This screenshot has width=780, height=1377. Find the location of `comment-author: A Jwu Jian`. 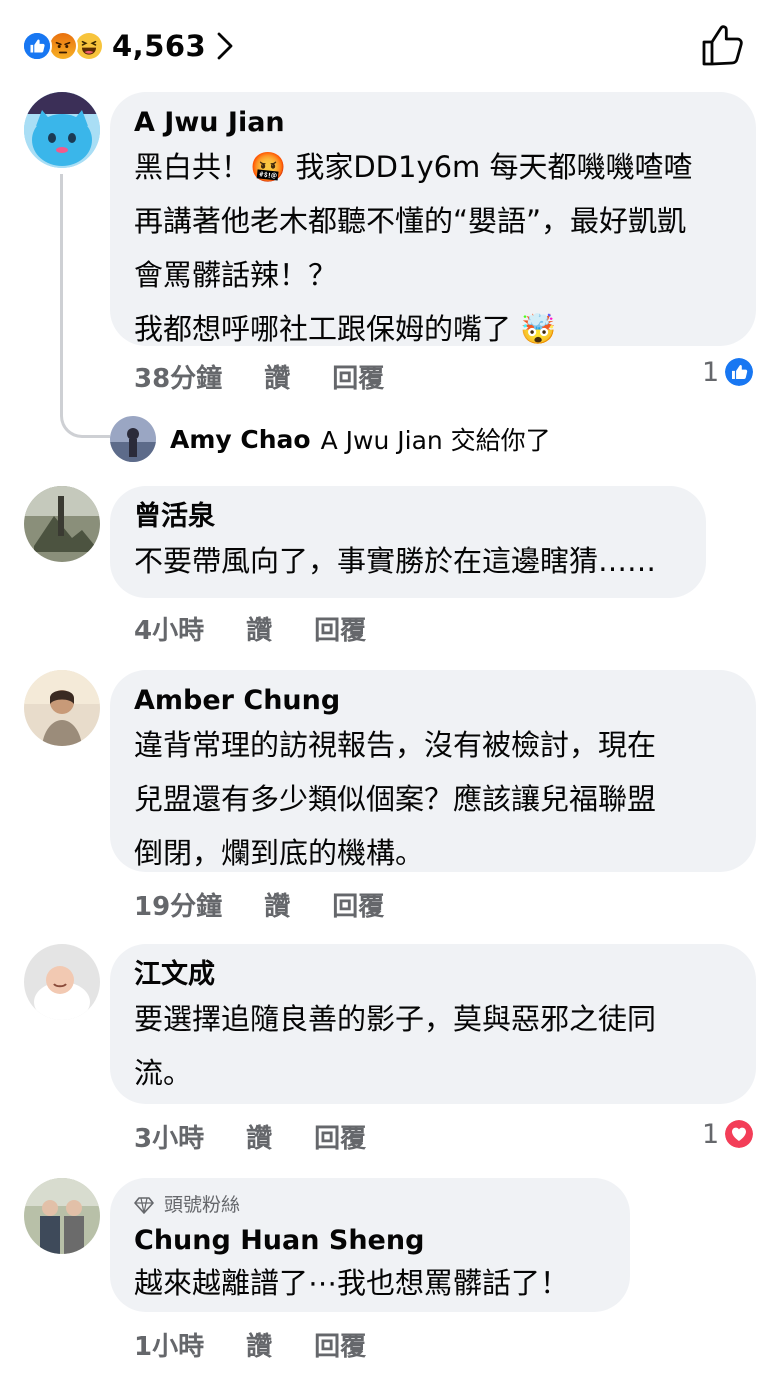

comment-author: A Jwu Jian is located at coordinates (433, 123).